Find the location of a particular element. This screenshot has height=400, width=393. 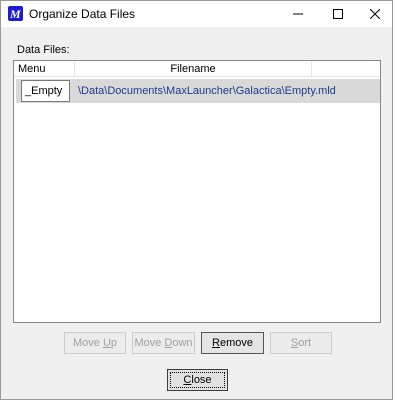

remove-button: Remove is located at coordinates (232, 343).